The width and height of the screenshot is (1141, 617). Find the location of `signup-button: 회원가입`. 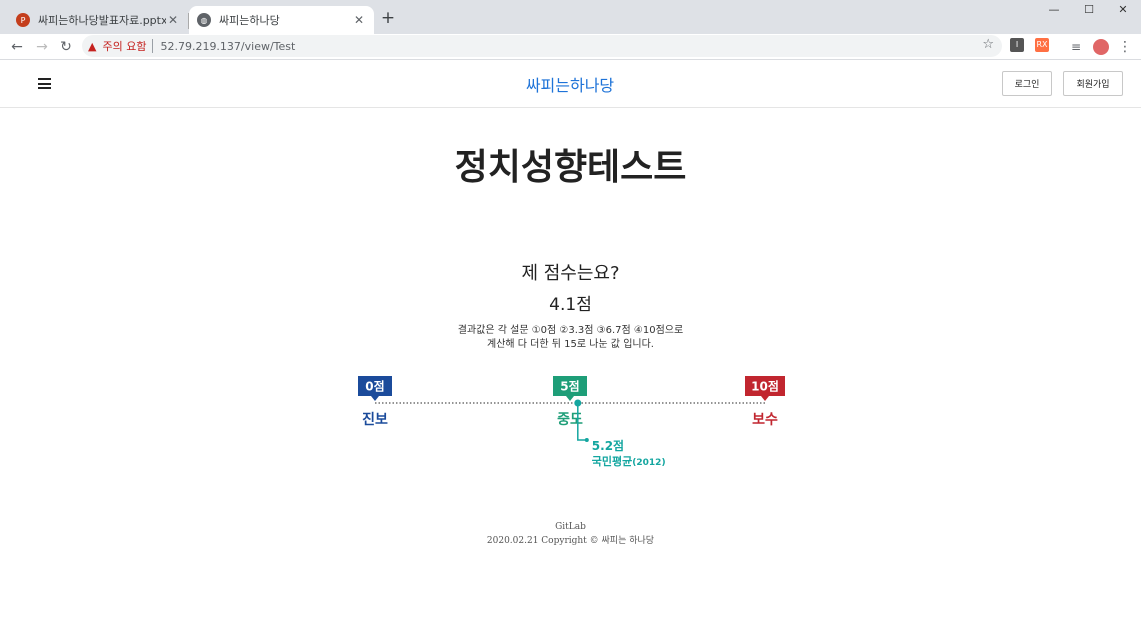

signup-button: 회원가입 is located at coordinates (1093, 83).